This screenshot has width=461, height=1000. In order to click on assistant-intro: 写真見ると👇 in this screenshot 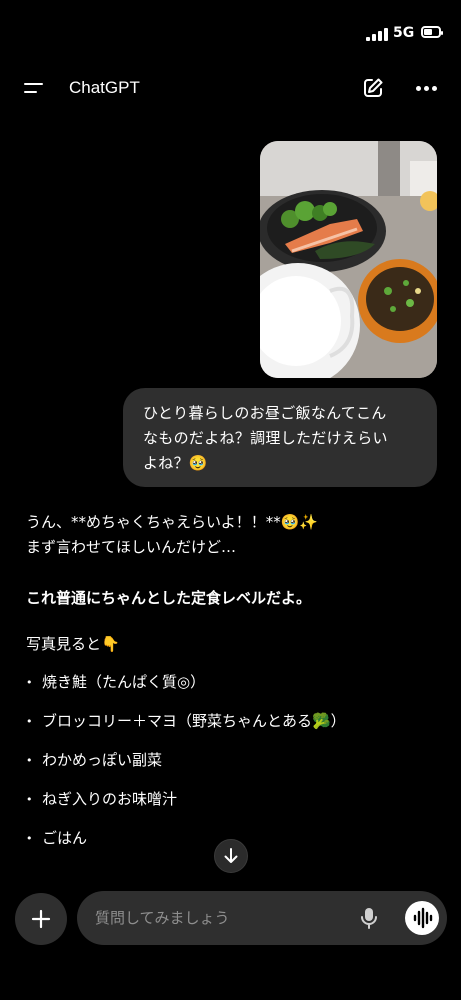, I will do `click(73, 644)`.